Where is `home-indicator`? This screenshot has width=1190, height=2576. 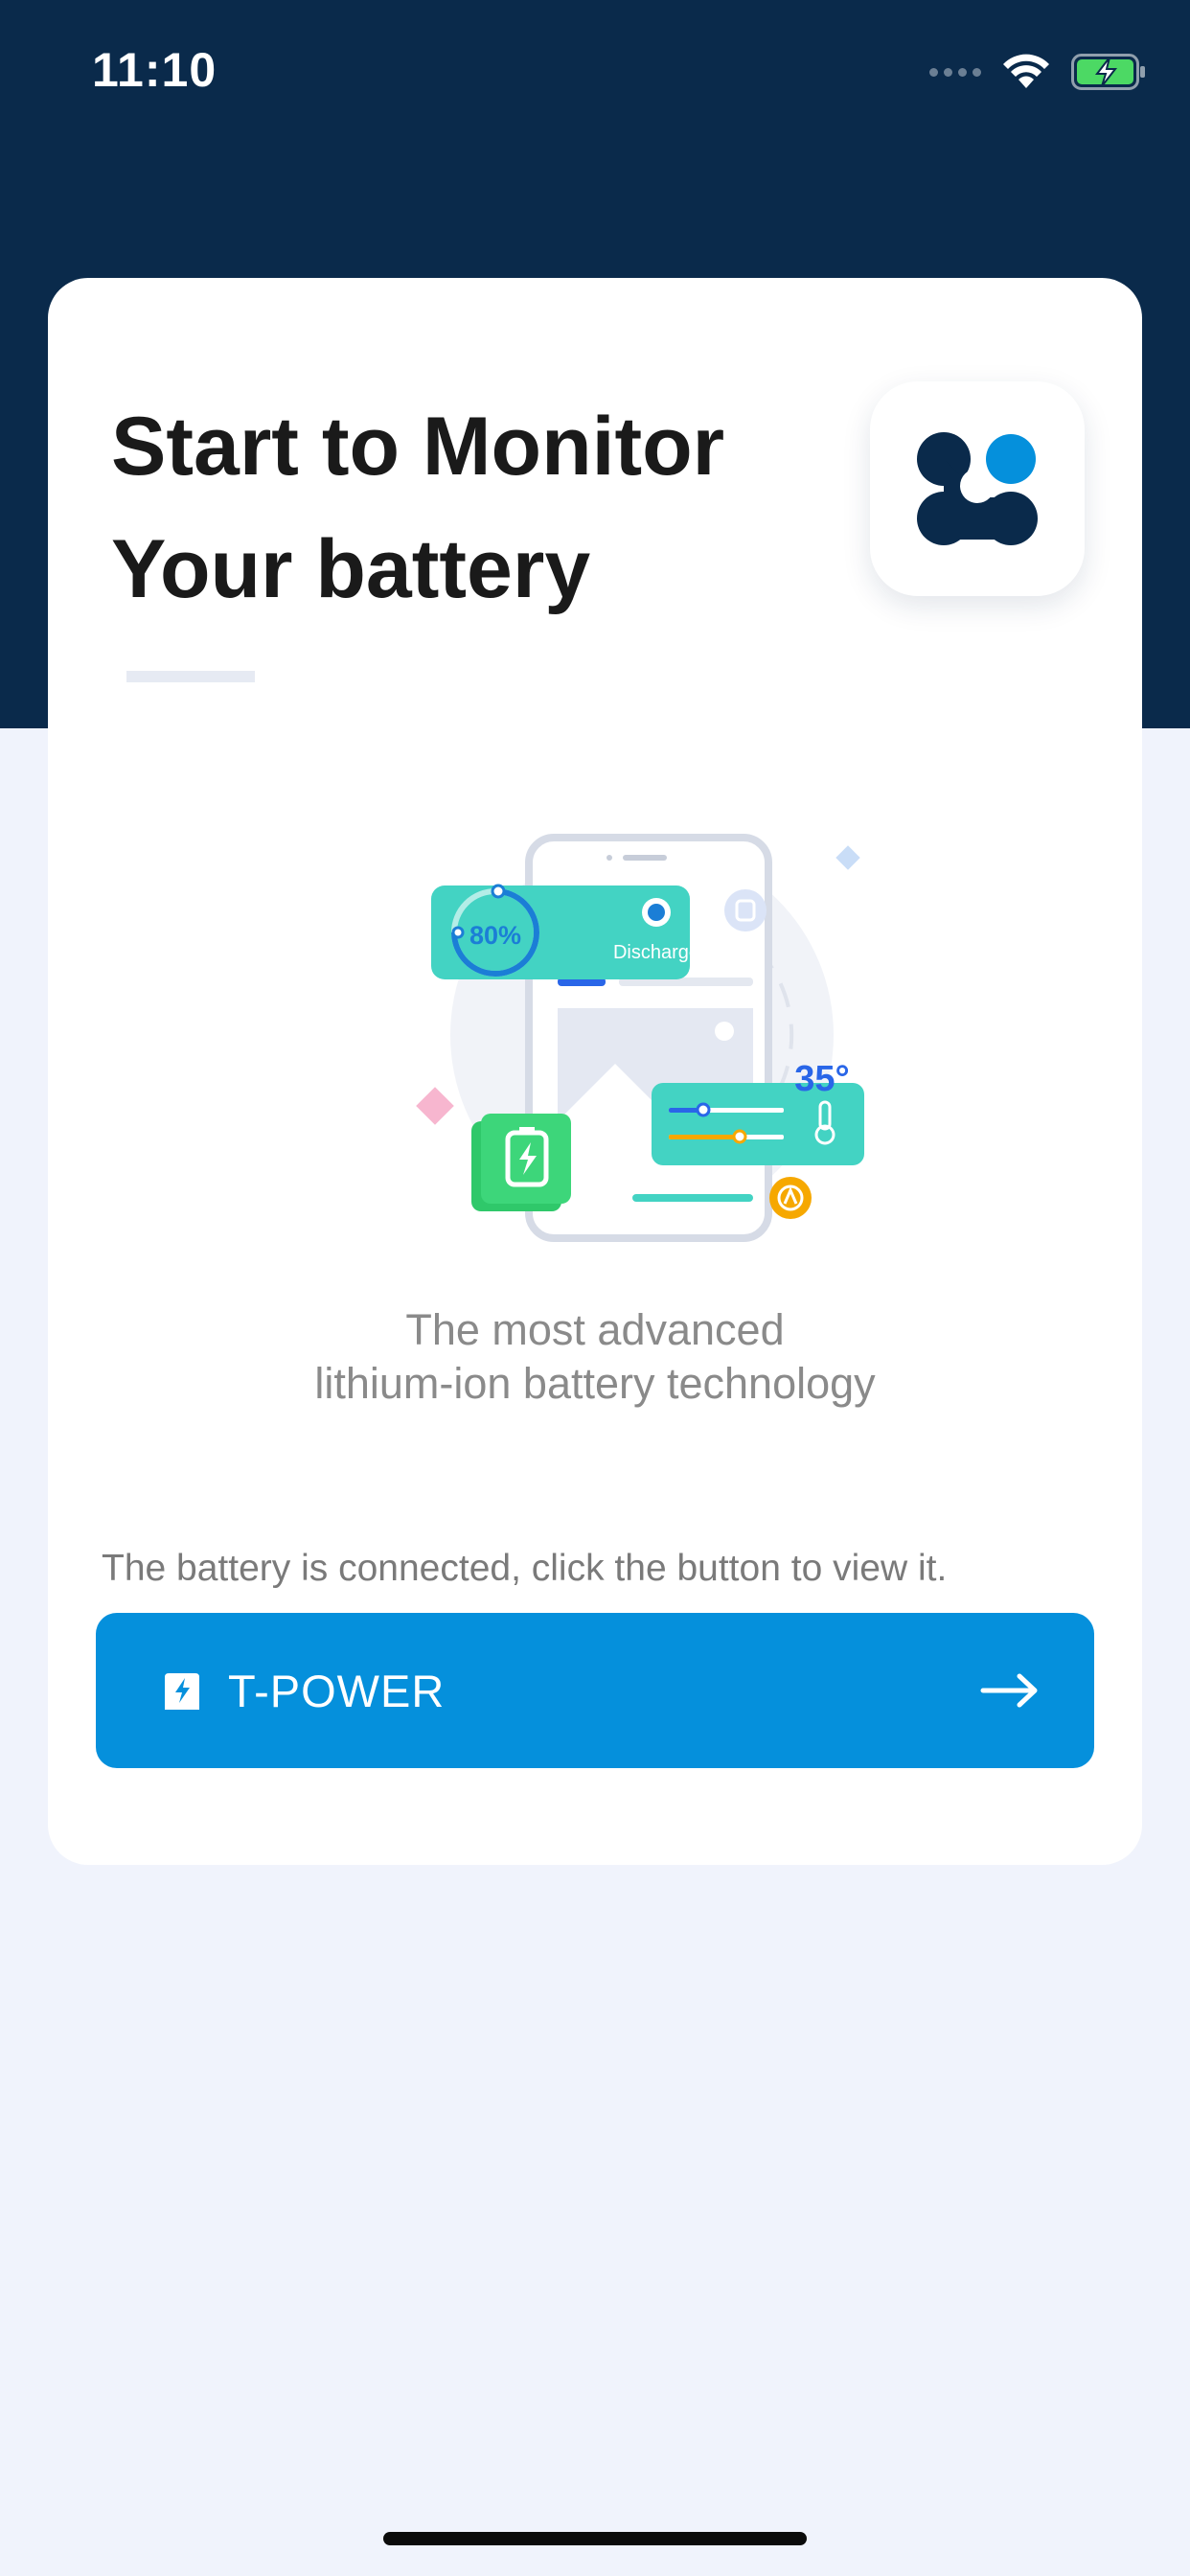 home-indicator is located at coordinates (595, 2538).